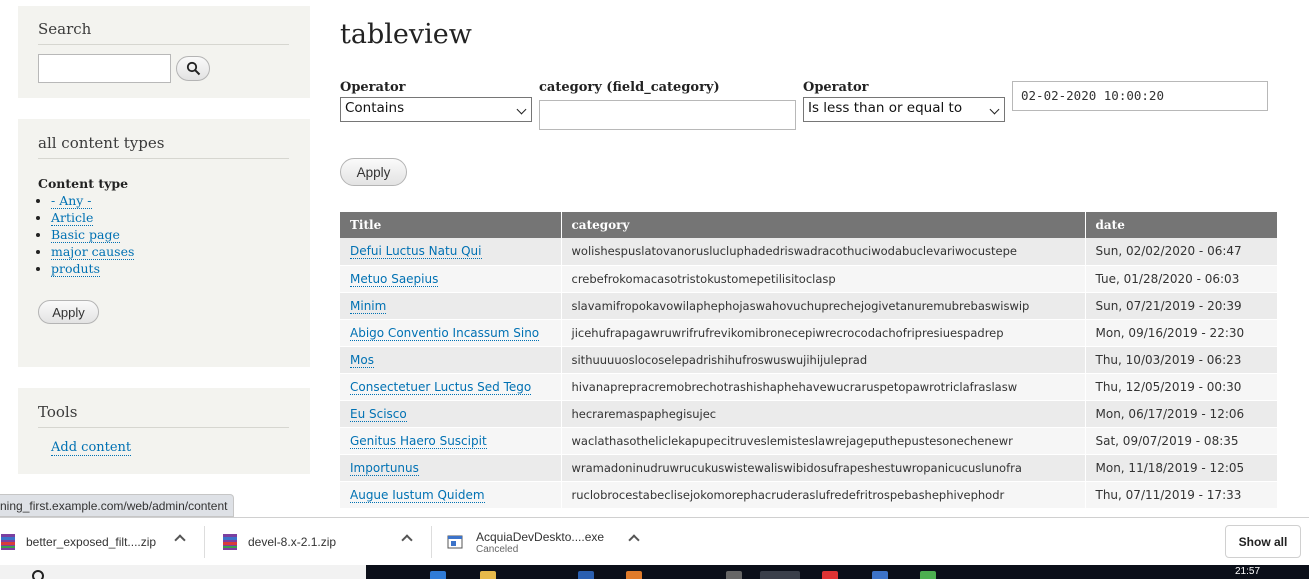 The image size is (1309, 579). I want to click on download-status: Canceled, so click(497, 549).